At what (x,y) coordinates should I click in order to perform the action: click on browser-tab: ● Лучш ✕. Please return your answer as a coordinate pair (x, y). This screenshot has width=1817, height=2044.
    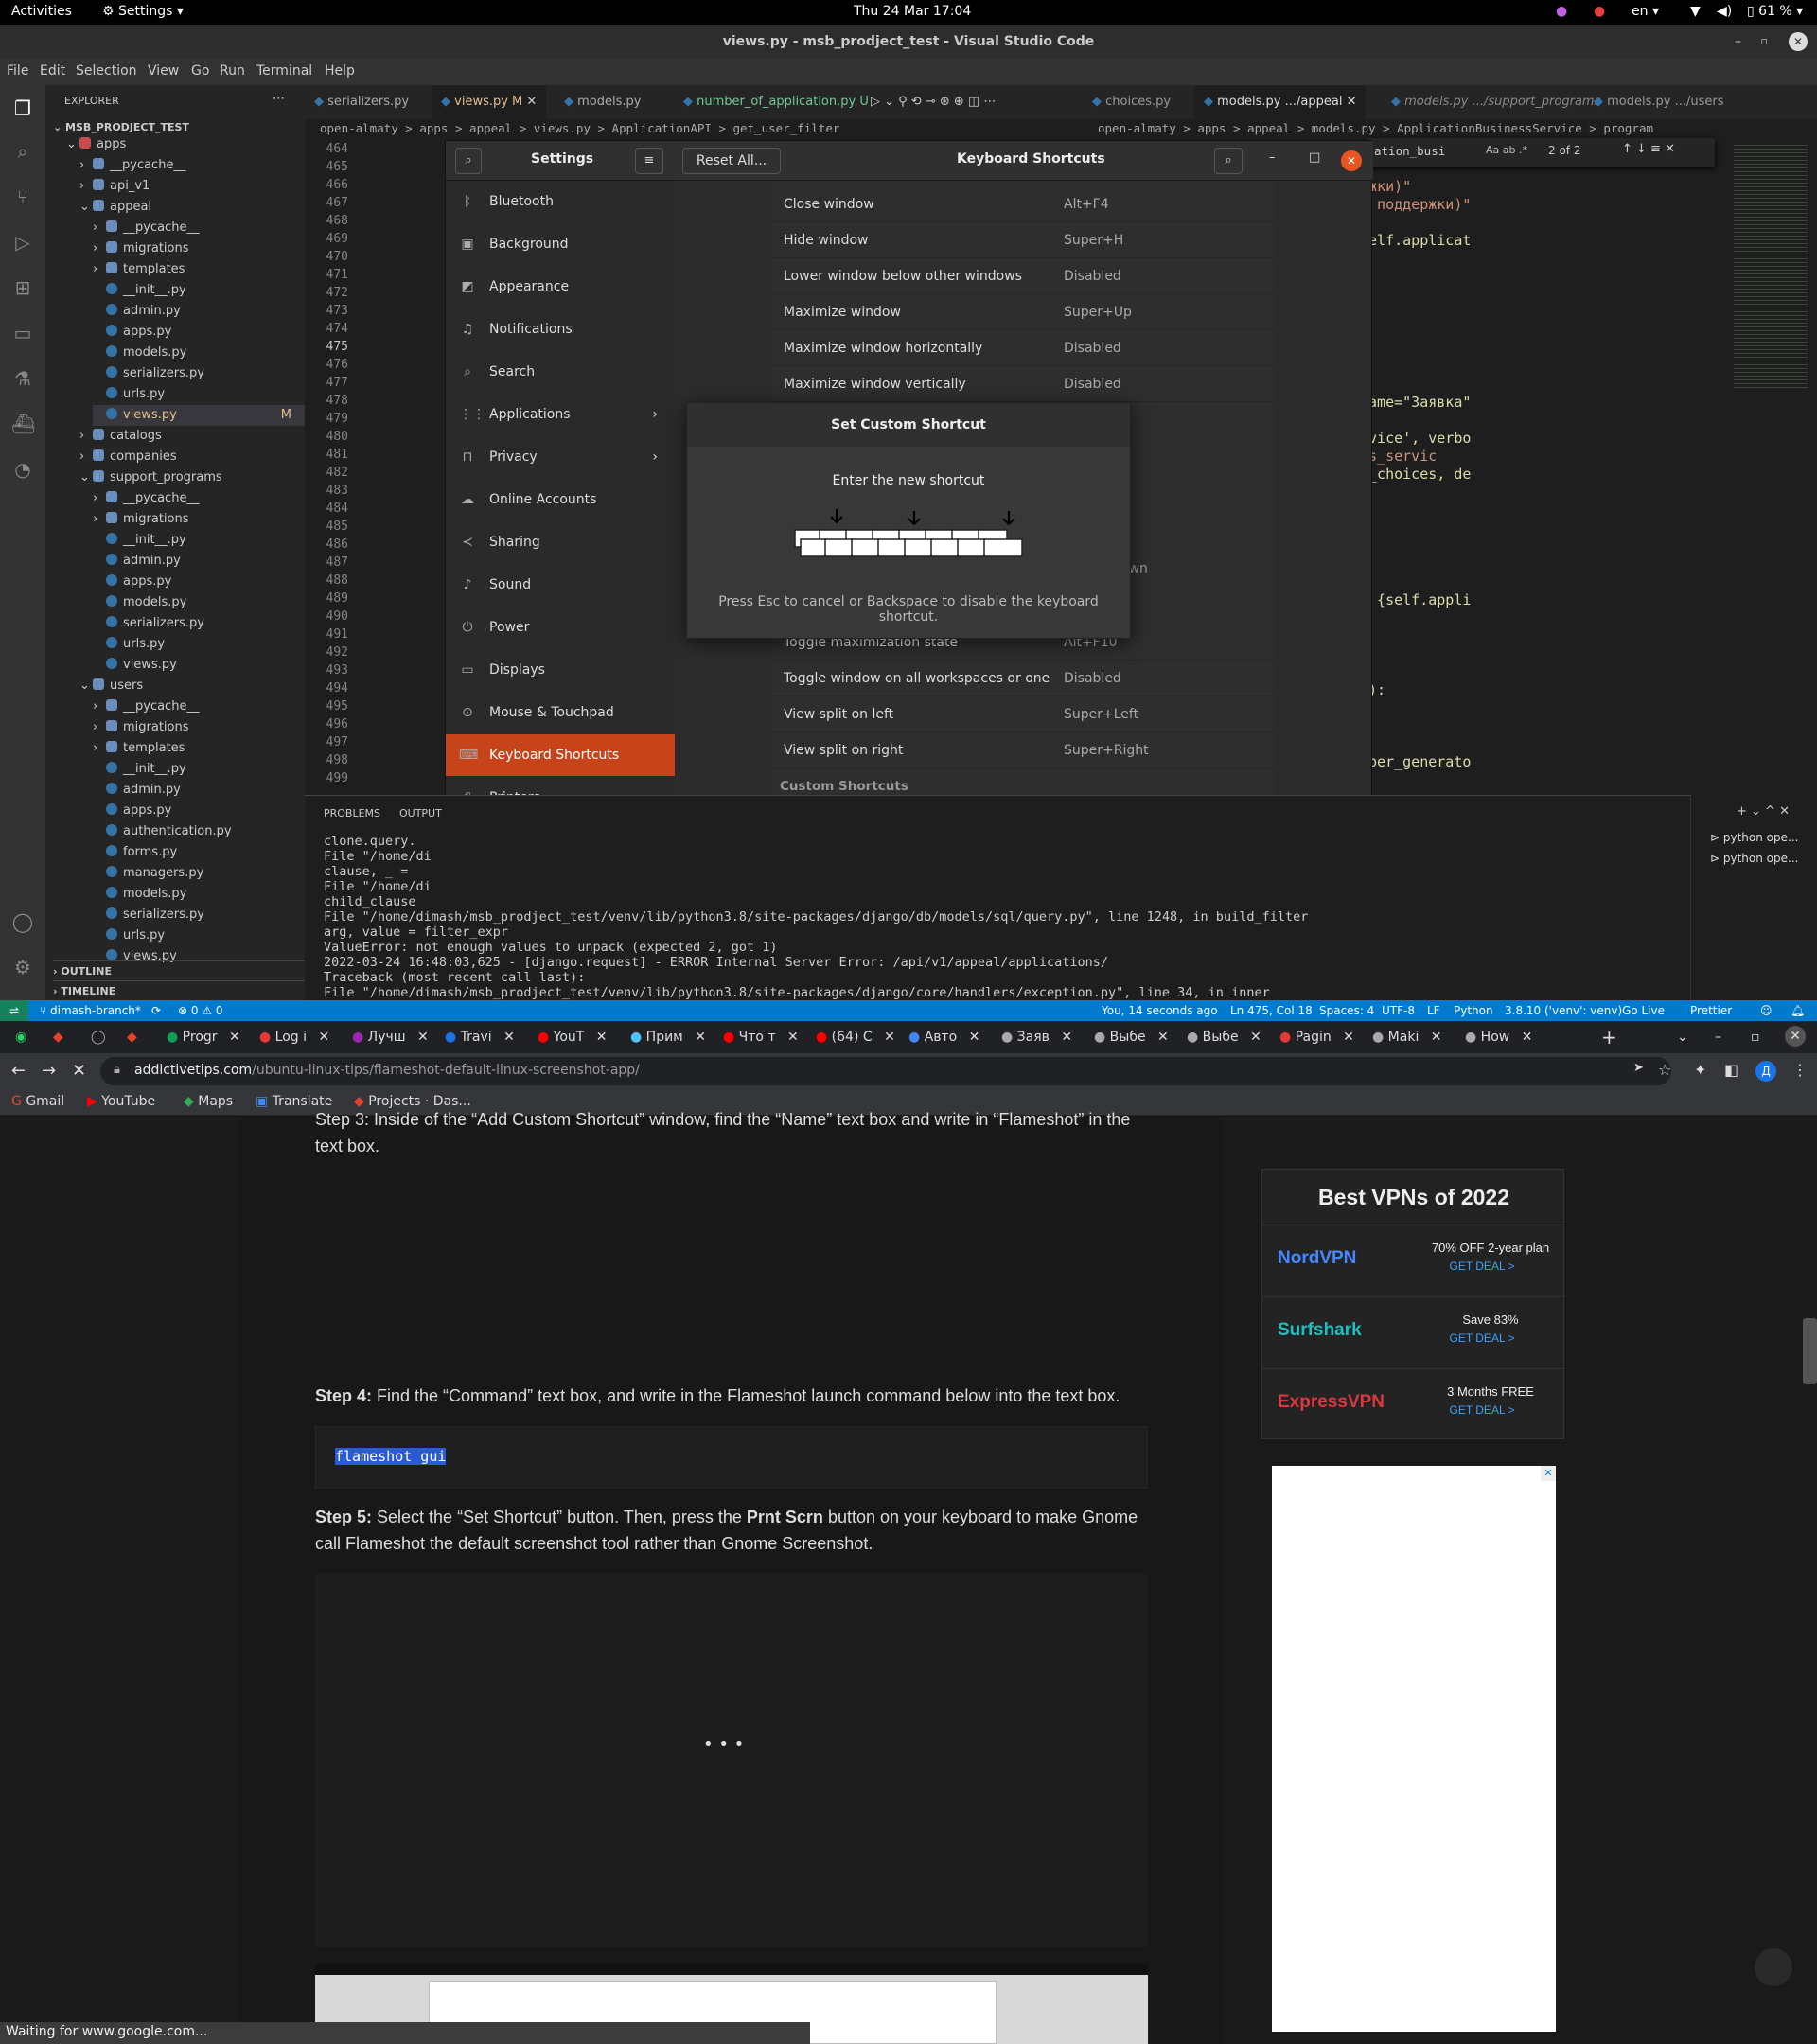
    Looking at the image, I should click on (391, 1037).